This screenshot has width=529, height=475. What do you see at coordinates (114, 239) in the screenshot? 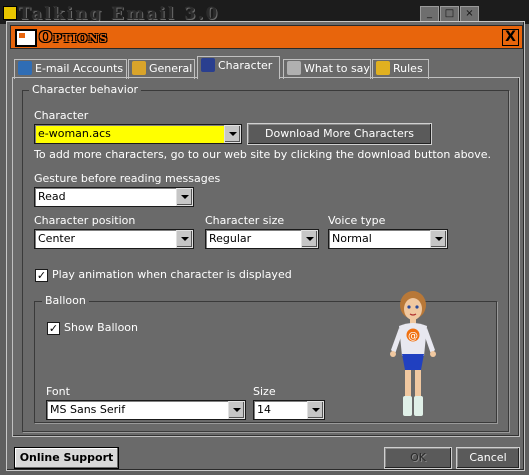
I see `position-select: Center` at bounding box center [114, 239].